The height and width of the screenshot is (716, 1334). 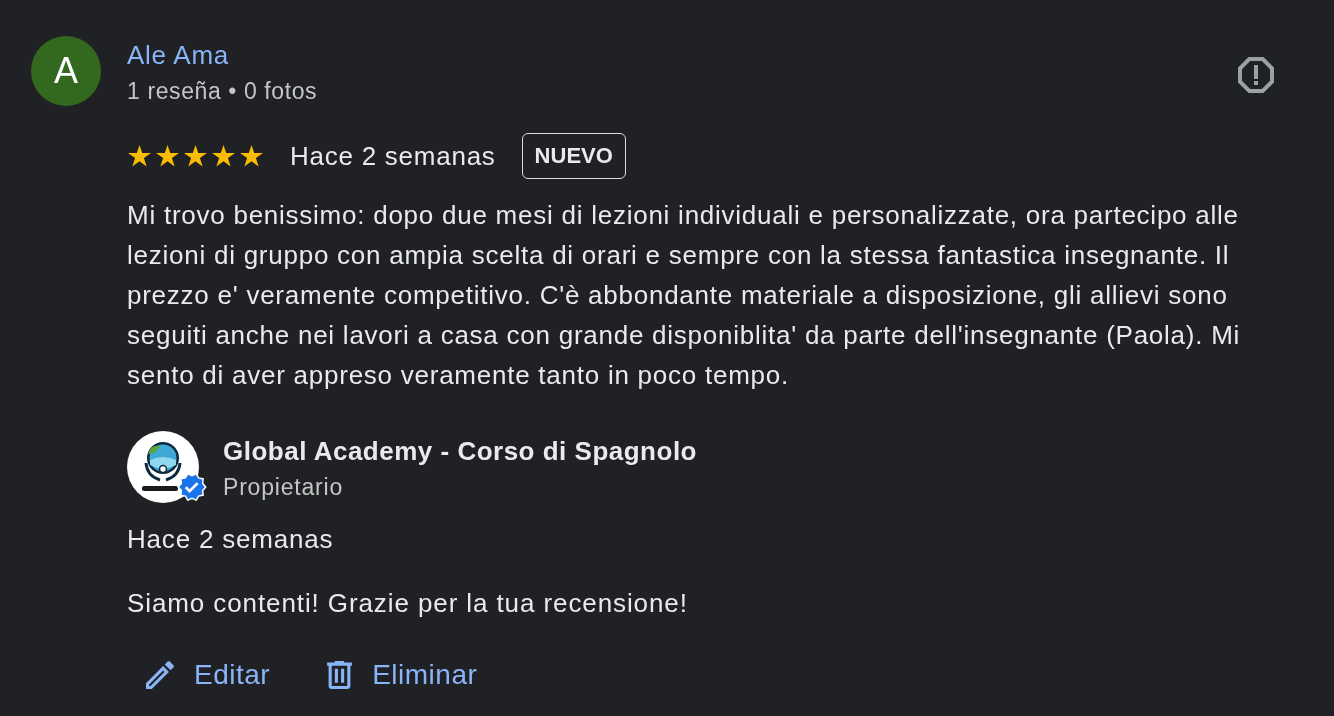 I want to click on reviewer-stats: 1 reseña • 0 fotos, so click(x=222, y=91).